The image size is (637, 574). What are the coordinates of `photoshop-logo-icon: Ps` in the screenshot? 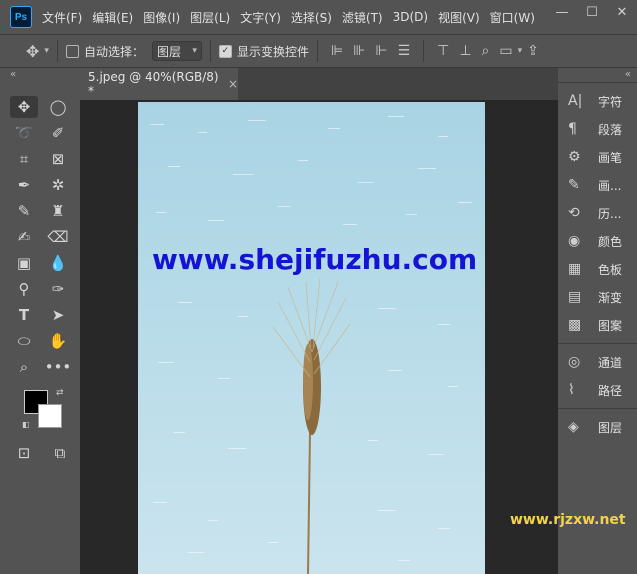 It's located at (21, 17).